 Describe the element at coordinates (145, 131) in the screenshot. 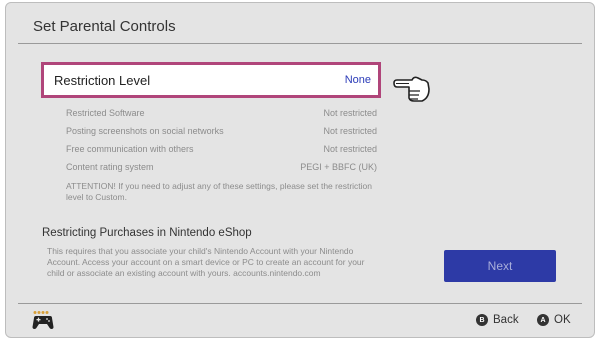

I see `setting-label: Posting screenshots on social networks` at that location.